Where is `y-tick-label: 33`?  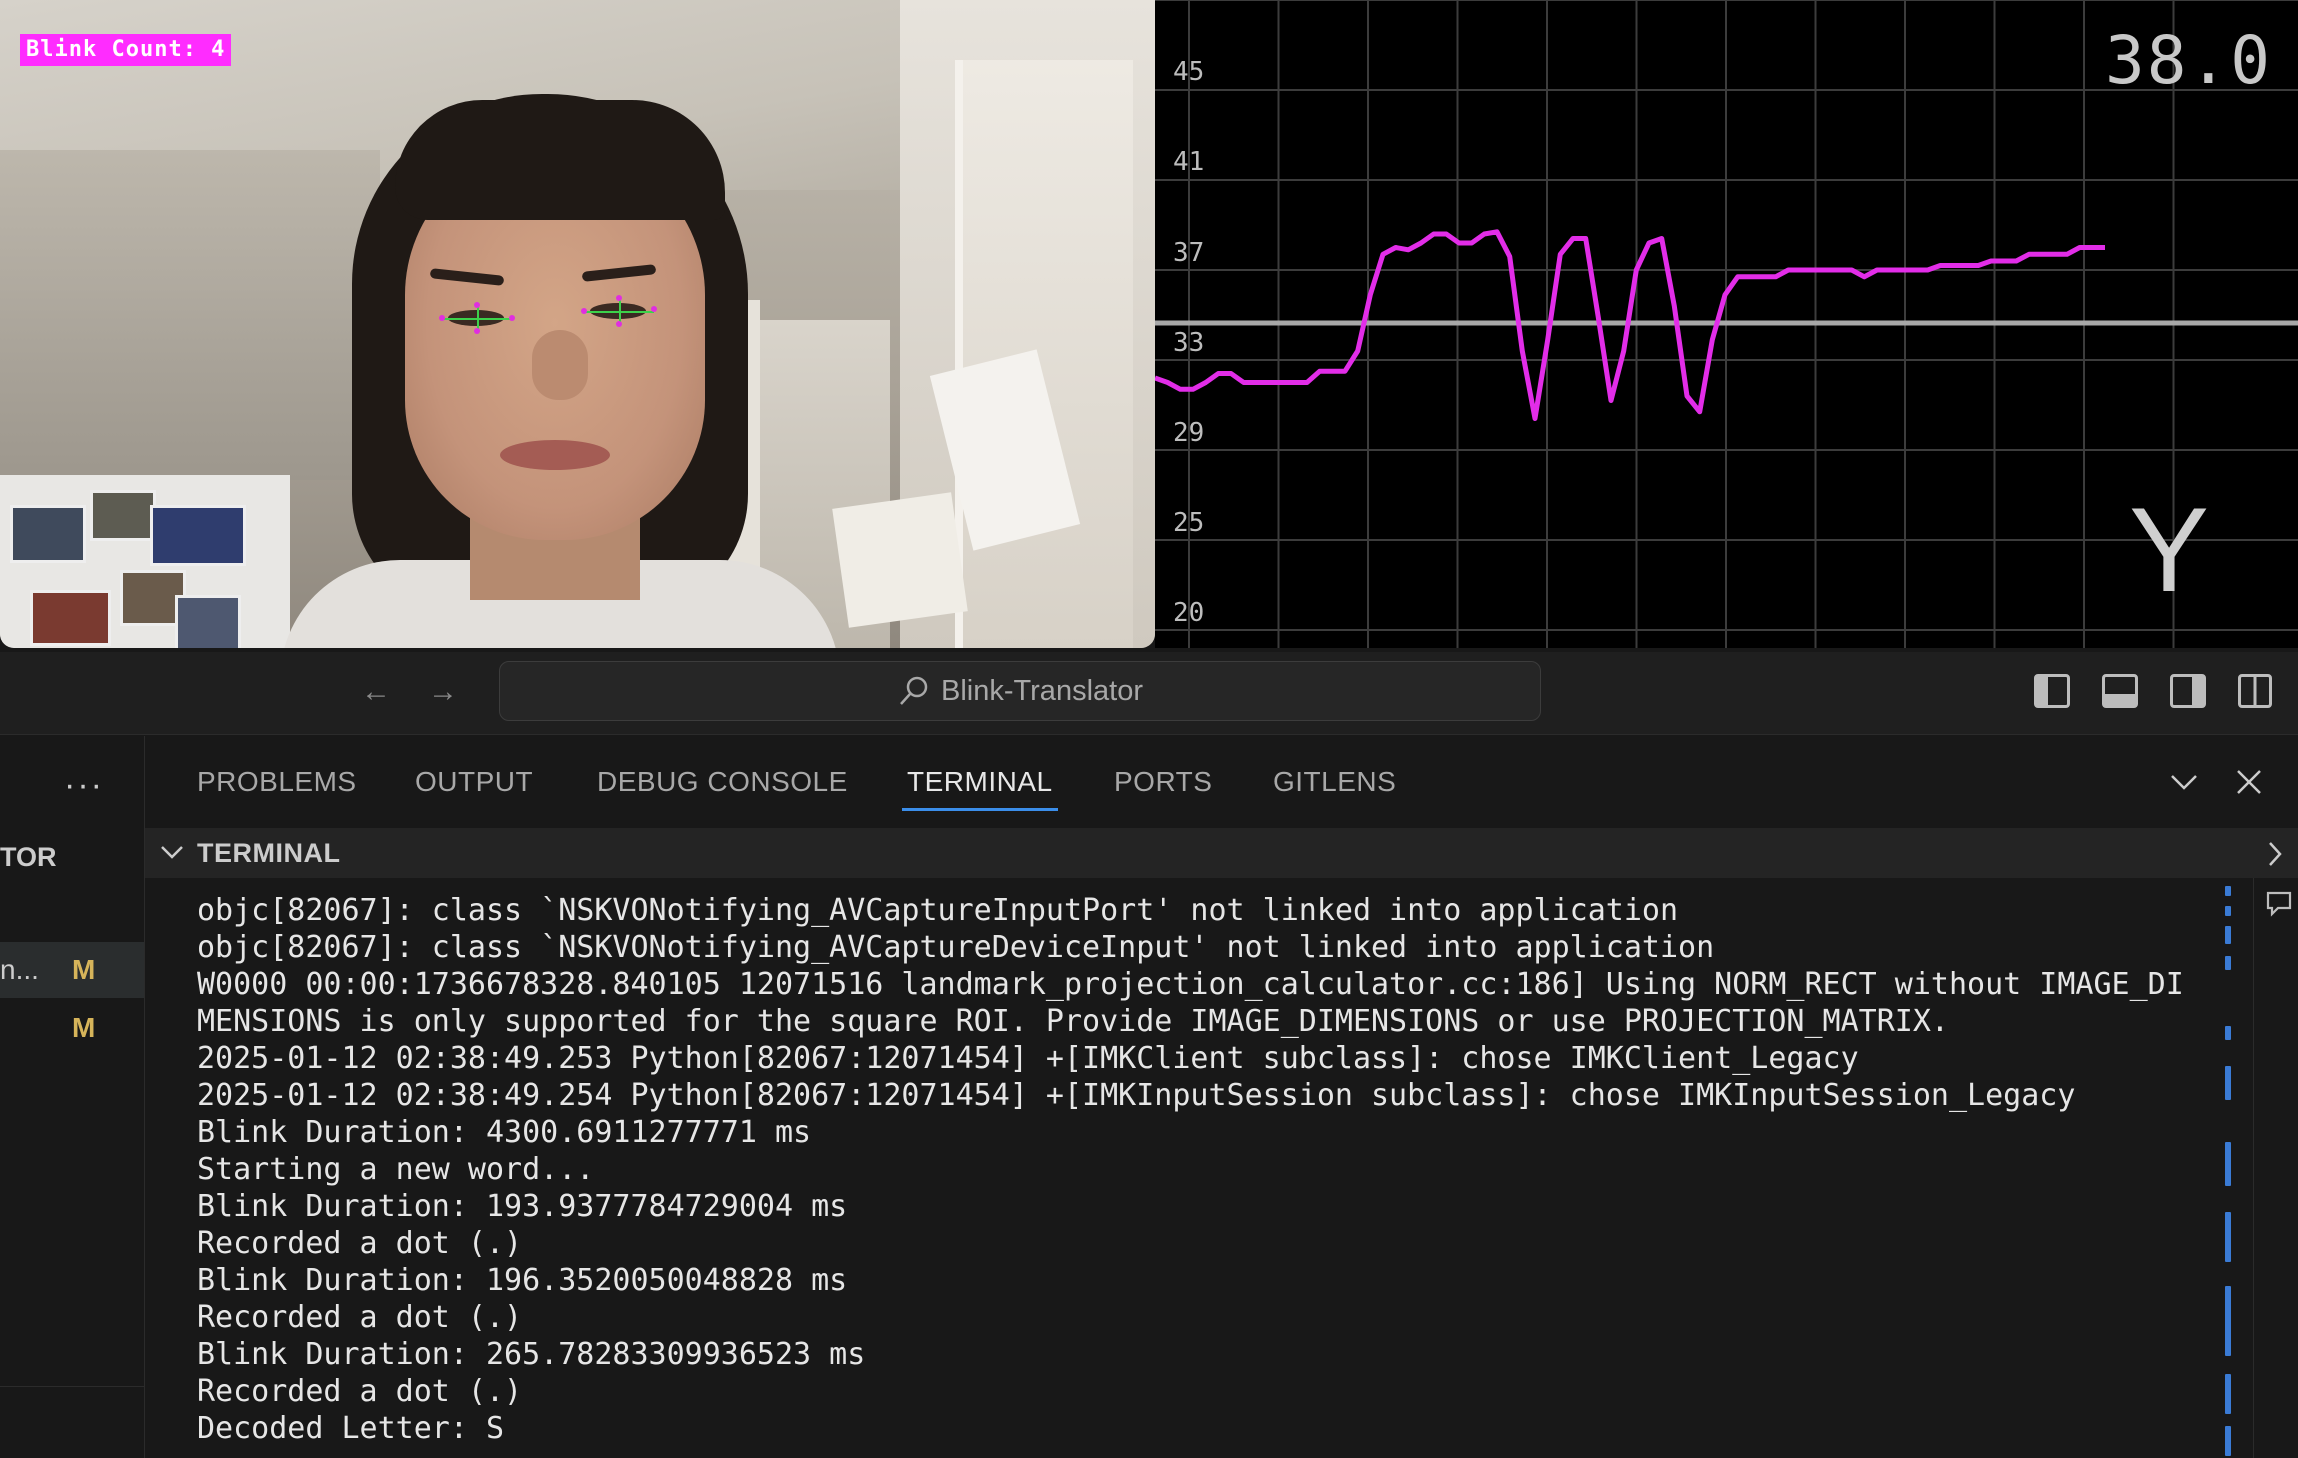 y-tick-label: 33 is located at coordinates (1188, 343).